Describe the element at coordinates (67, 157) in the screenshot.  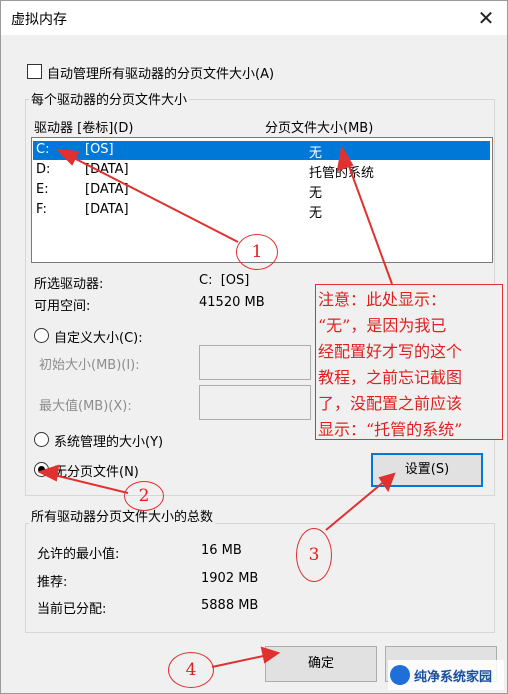
I see `arrow-1-head` at that location.